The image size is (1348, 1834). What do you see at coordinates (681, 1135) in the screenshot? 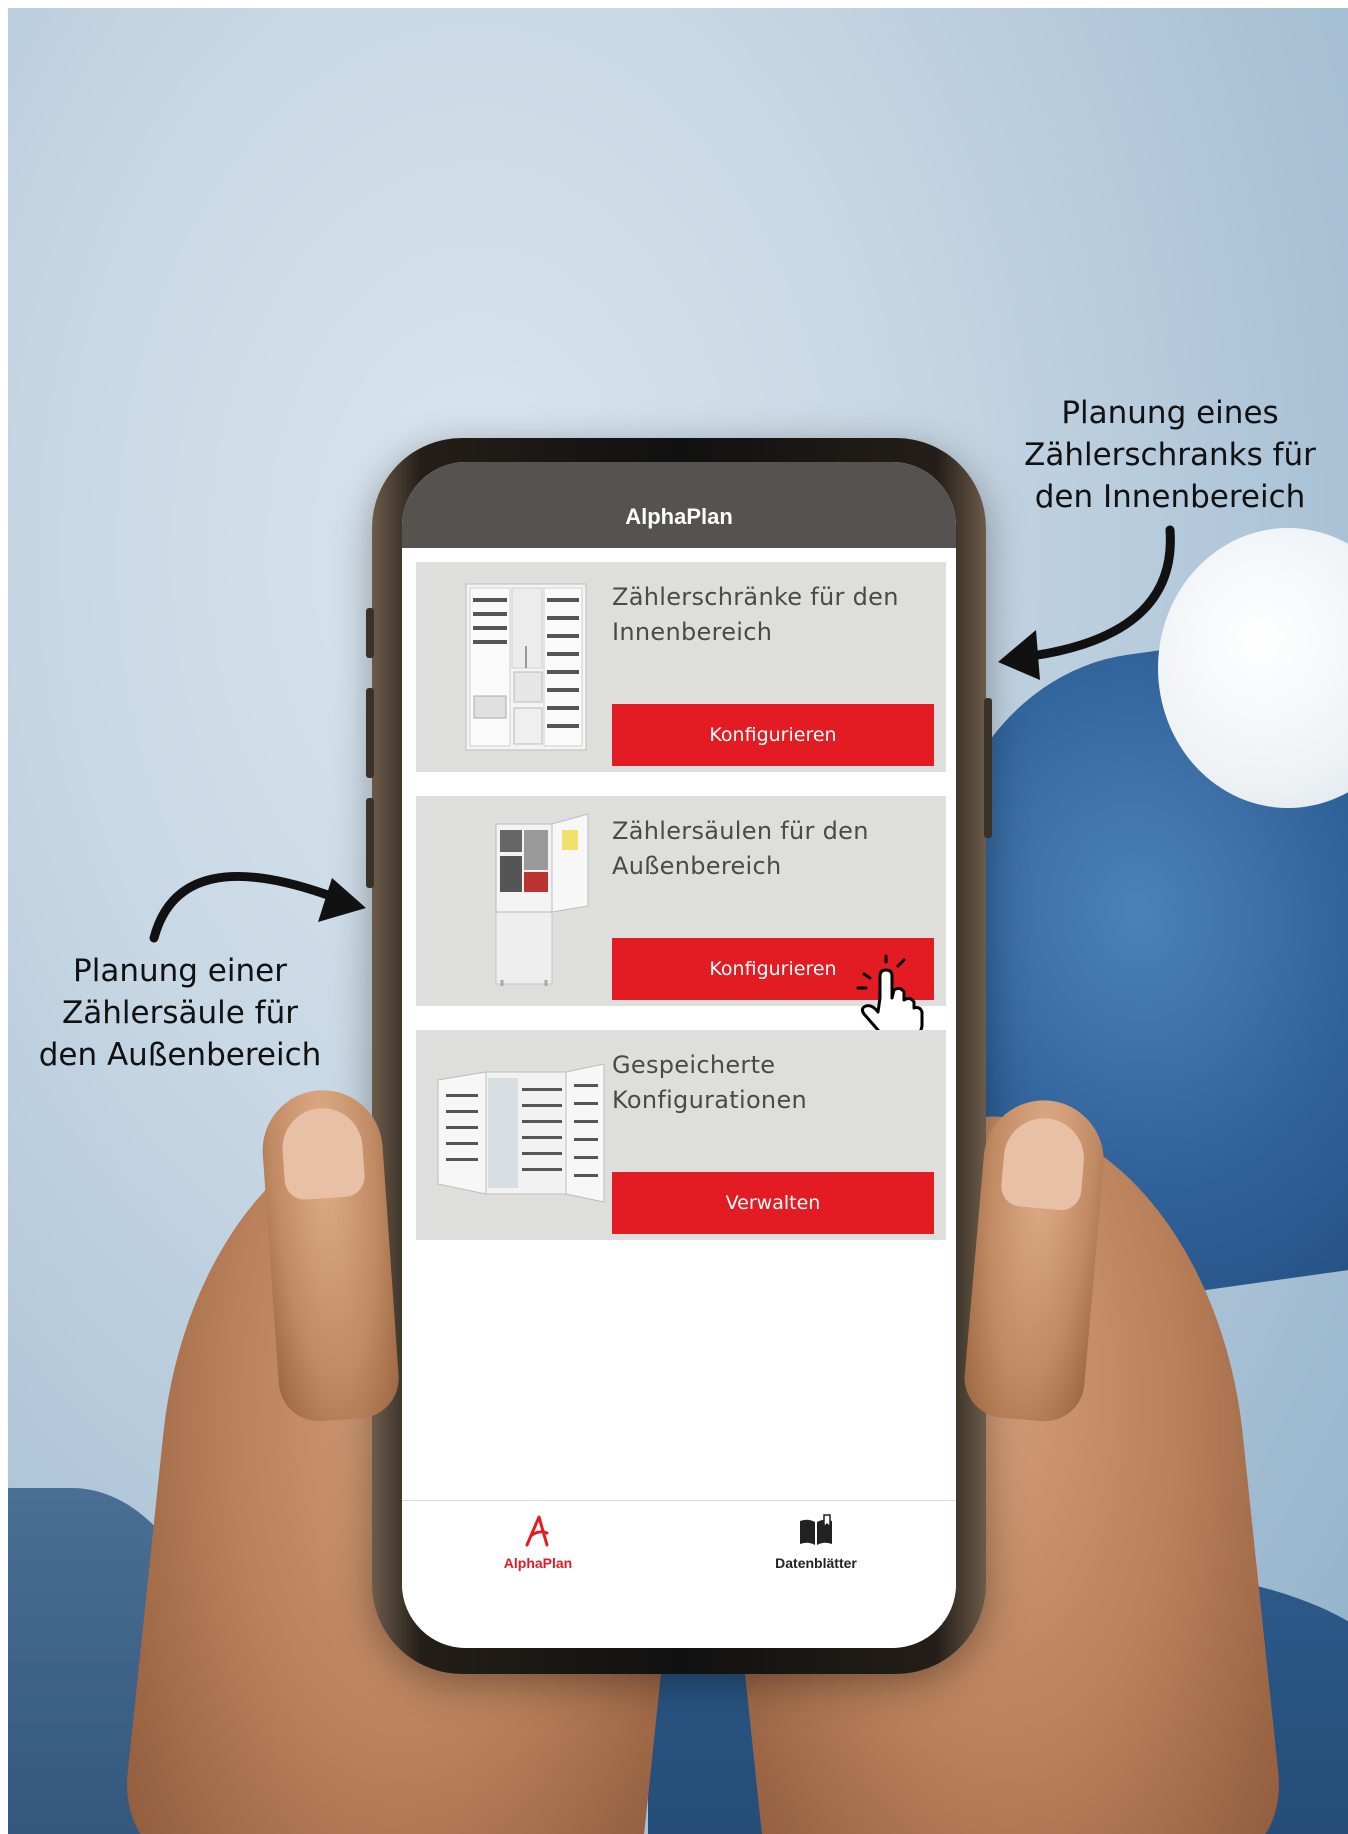
I see `card-saved-configurations: Gespeicherte Konfigurationen Verwalten` at bounding box center [681, 1135].